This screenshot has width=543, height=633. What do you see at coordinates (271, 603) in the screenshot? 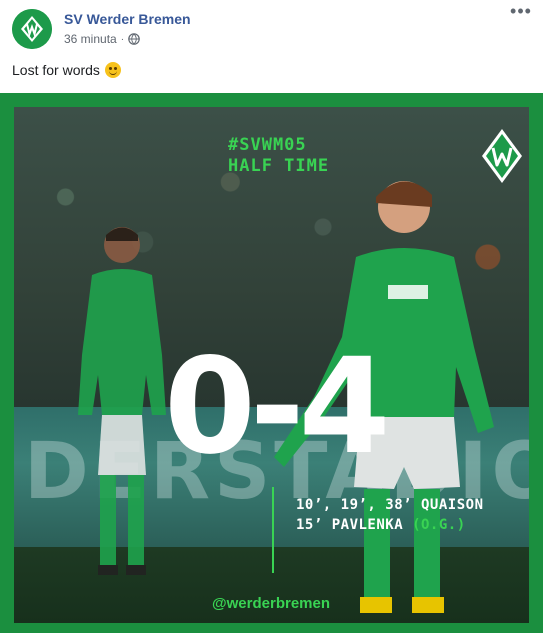
I see `social-handle: @werderbremen` at bounding box center [271, 603].